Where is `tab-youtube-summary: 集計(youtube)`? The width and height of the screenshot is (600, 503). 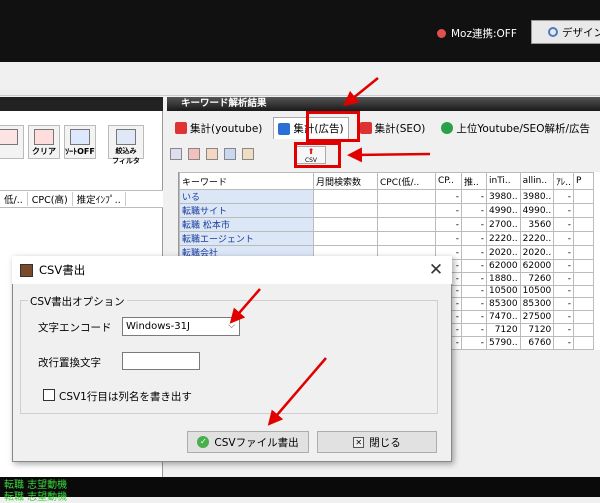 tab-youtube-summary: 集計(youtube) is located at coordinates (218, 128).